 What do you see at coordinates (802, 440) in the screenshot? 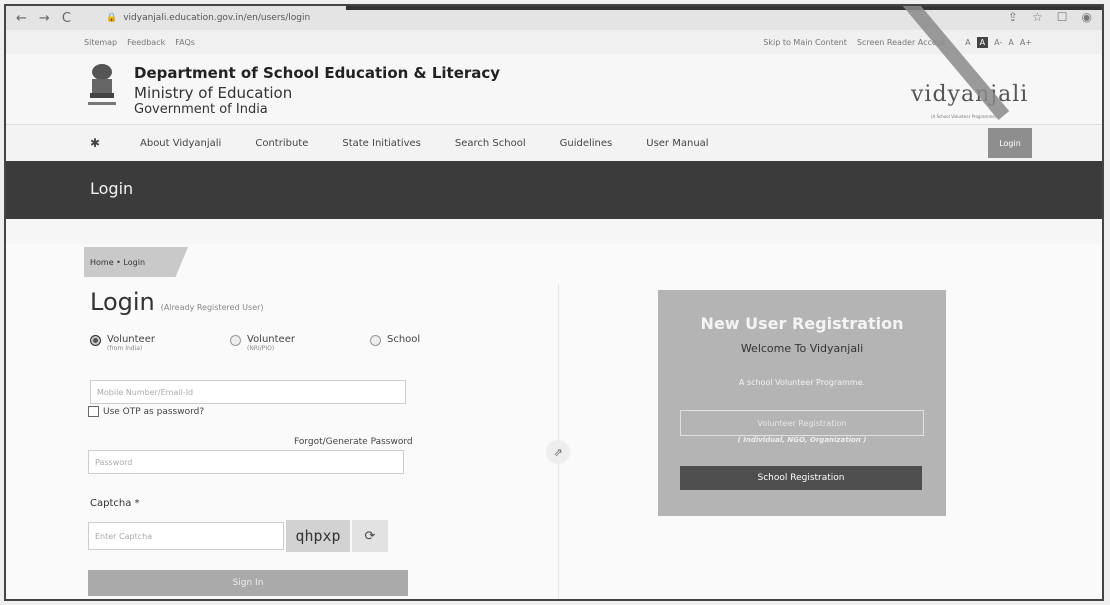
I see `volunteer-registration-note: ( Individual, NGO, Organization )` at bounding box center [802, 440].